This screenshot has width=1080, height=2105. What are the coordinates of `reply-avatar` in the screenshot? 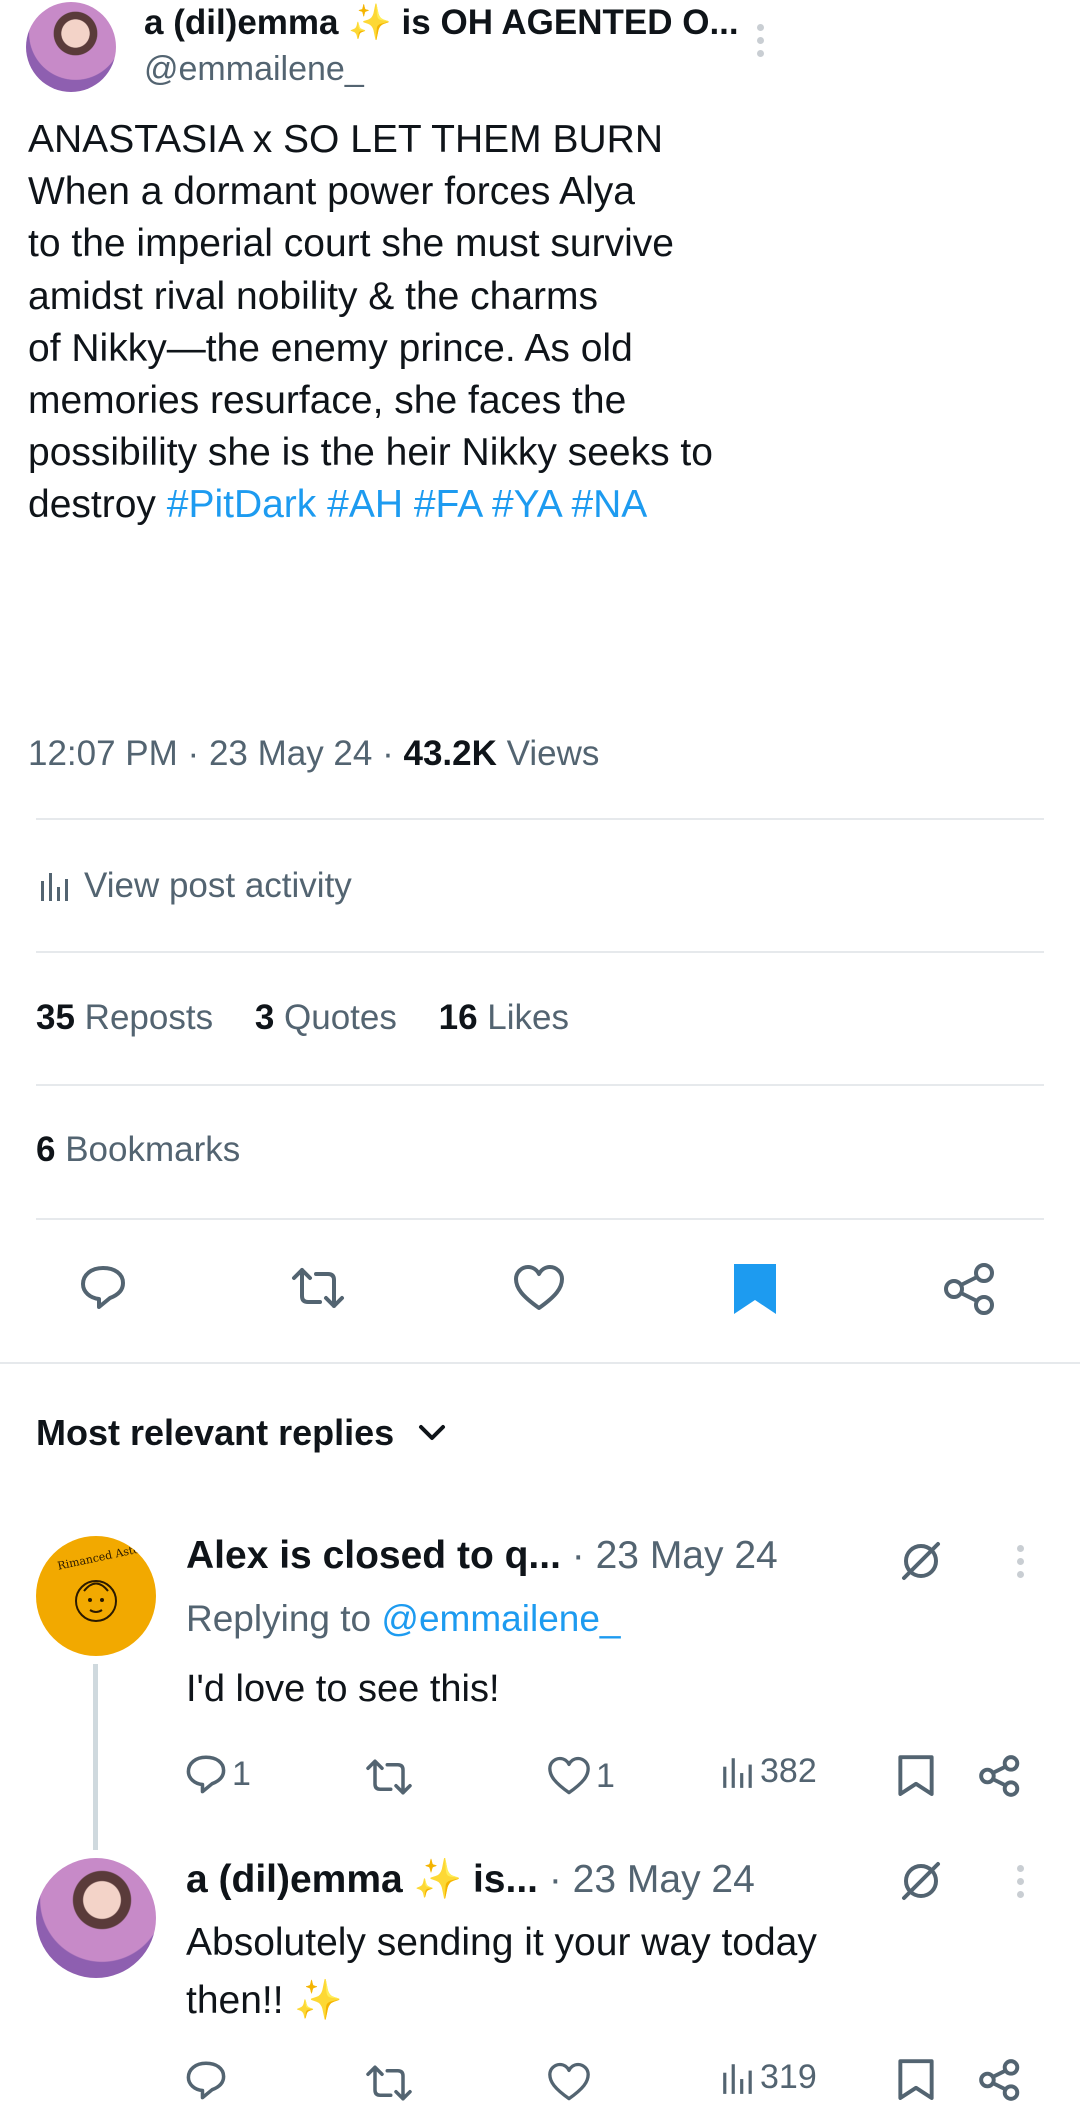 It's located at (96, 1918).